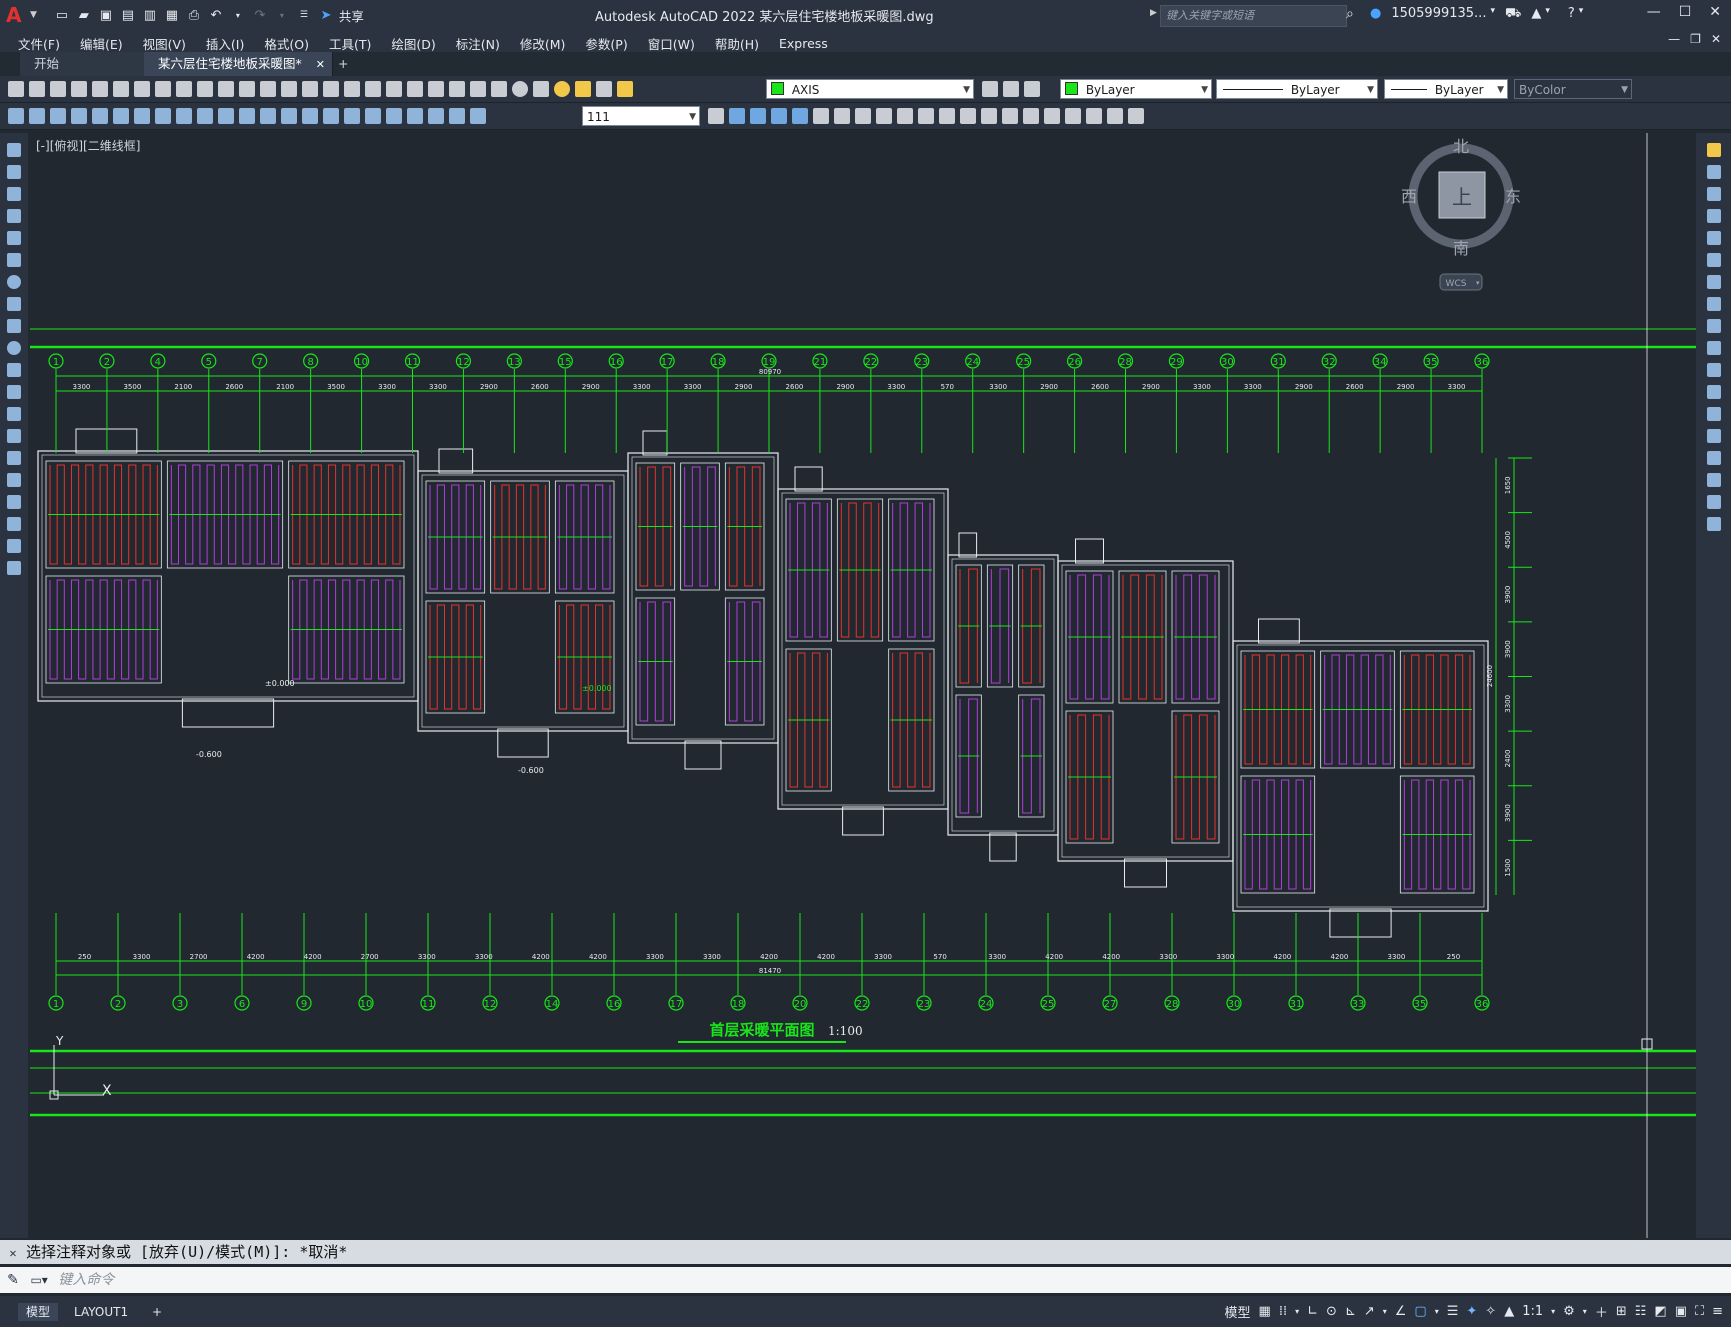 This screenshot has height=1327, width=1731. Describe the element at coordinates (1010, 116) in the screenshot. I see `fillet-tb-icon` at that location.